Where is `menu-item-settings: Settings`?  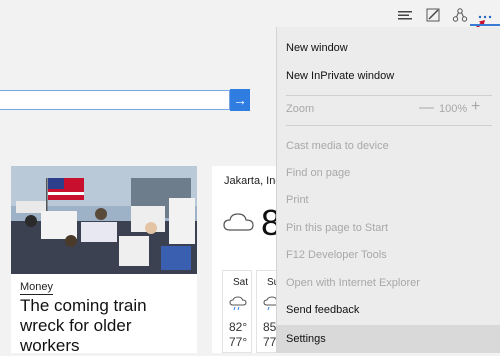
menu-item-settings: Settings is located at coordinates (388, 339).